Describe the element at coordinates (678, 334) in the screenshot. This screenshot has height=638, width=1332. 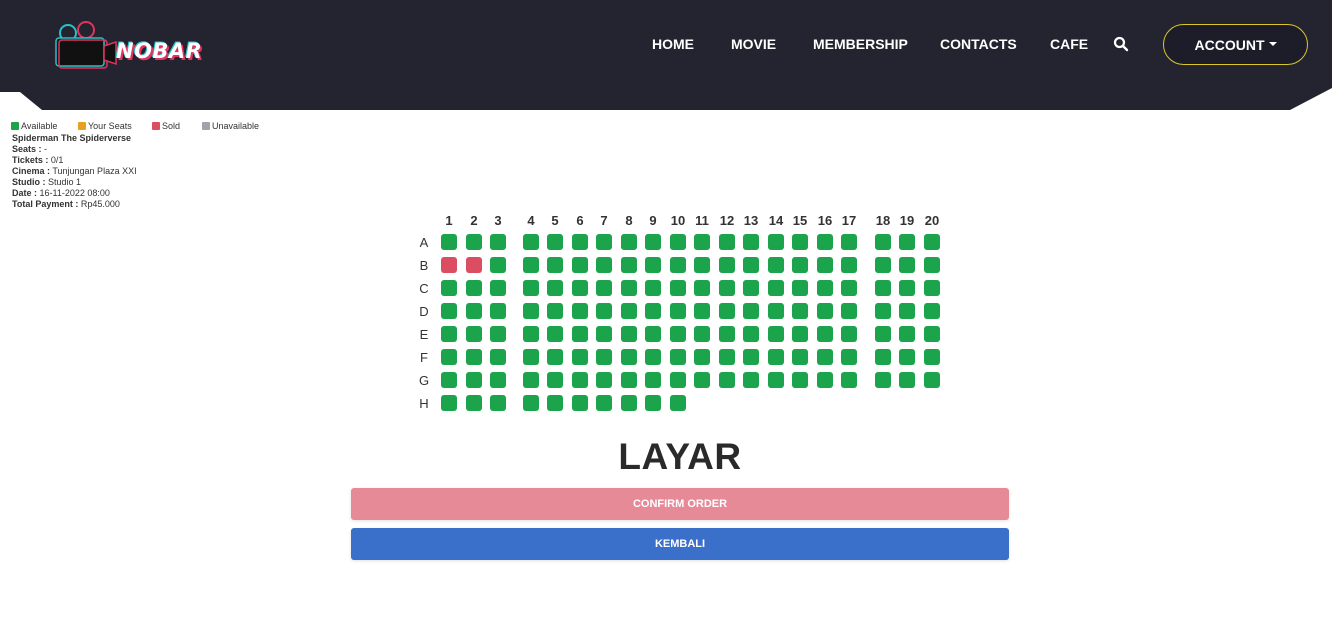
I see `seat-e10` at that location.